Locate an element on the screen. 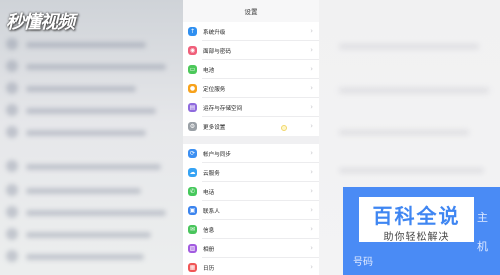 Image resolution: width=500 pixels, height=275 pixels. account-sync-icon: ⟳ is located at coordinates (192, 153).